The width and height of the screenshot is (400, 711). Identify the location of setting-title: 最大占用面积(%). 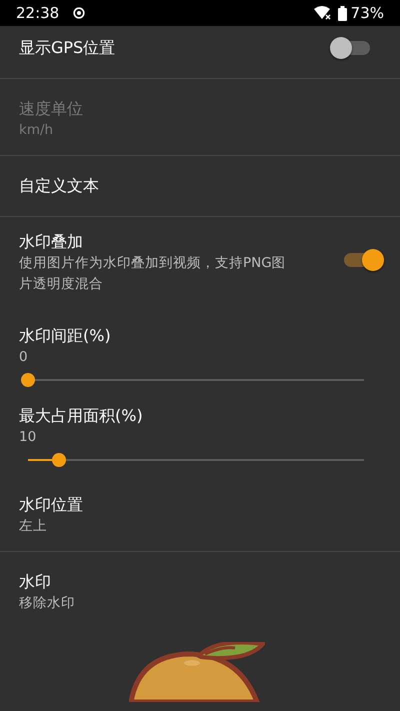
(81, 416).